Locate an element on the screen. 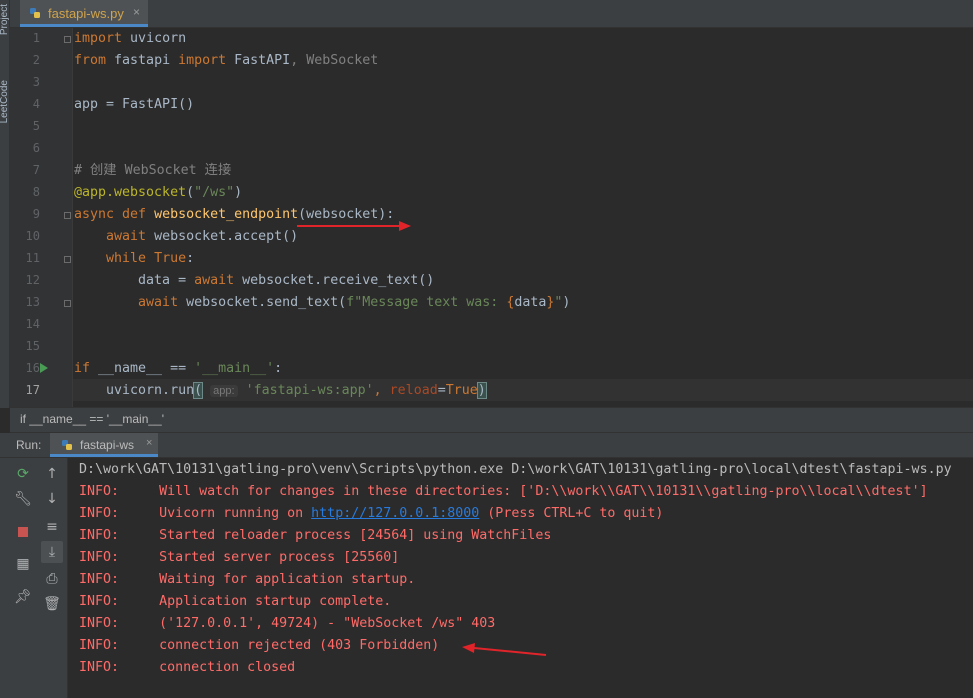 The width and height of the screenshot is (973, 698). line-number: 16 is located at coordinates (32, 368).